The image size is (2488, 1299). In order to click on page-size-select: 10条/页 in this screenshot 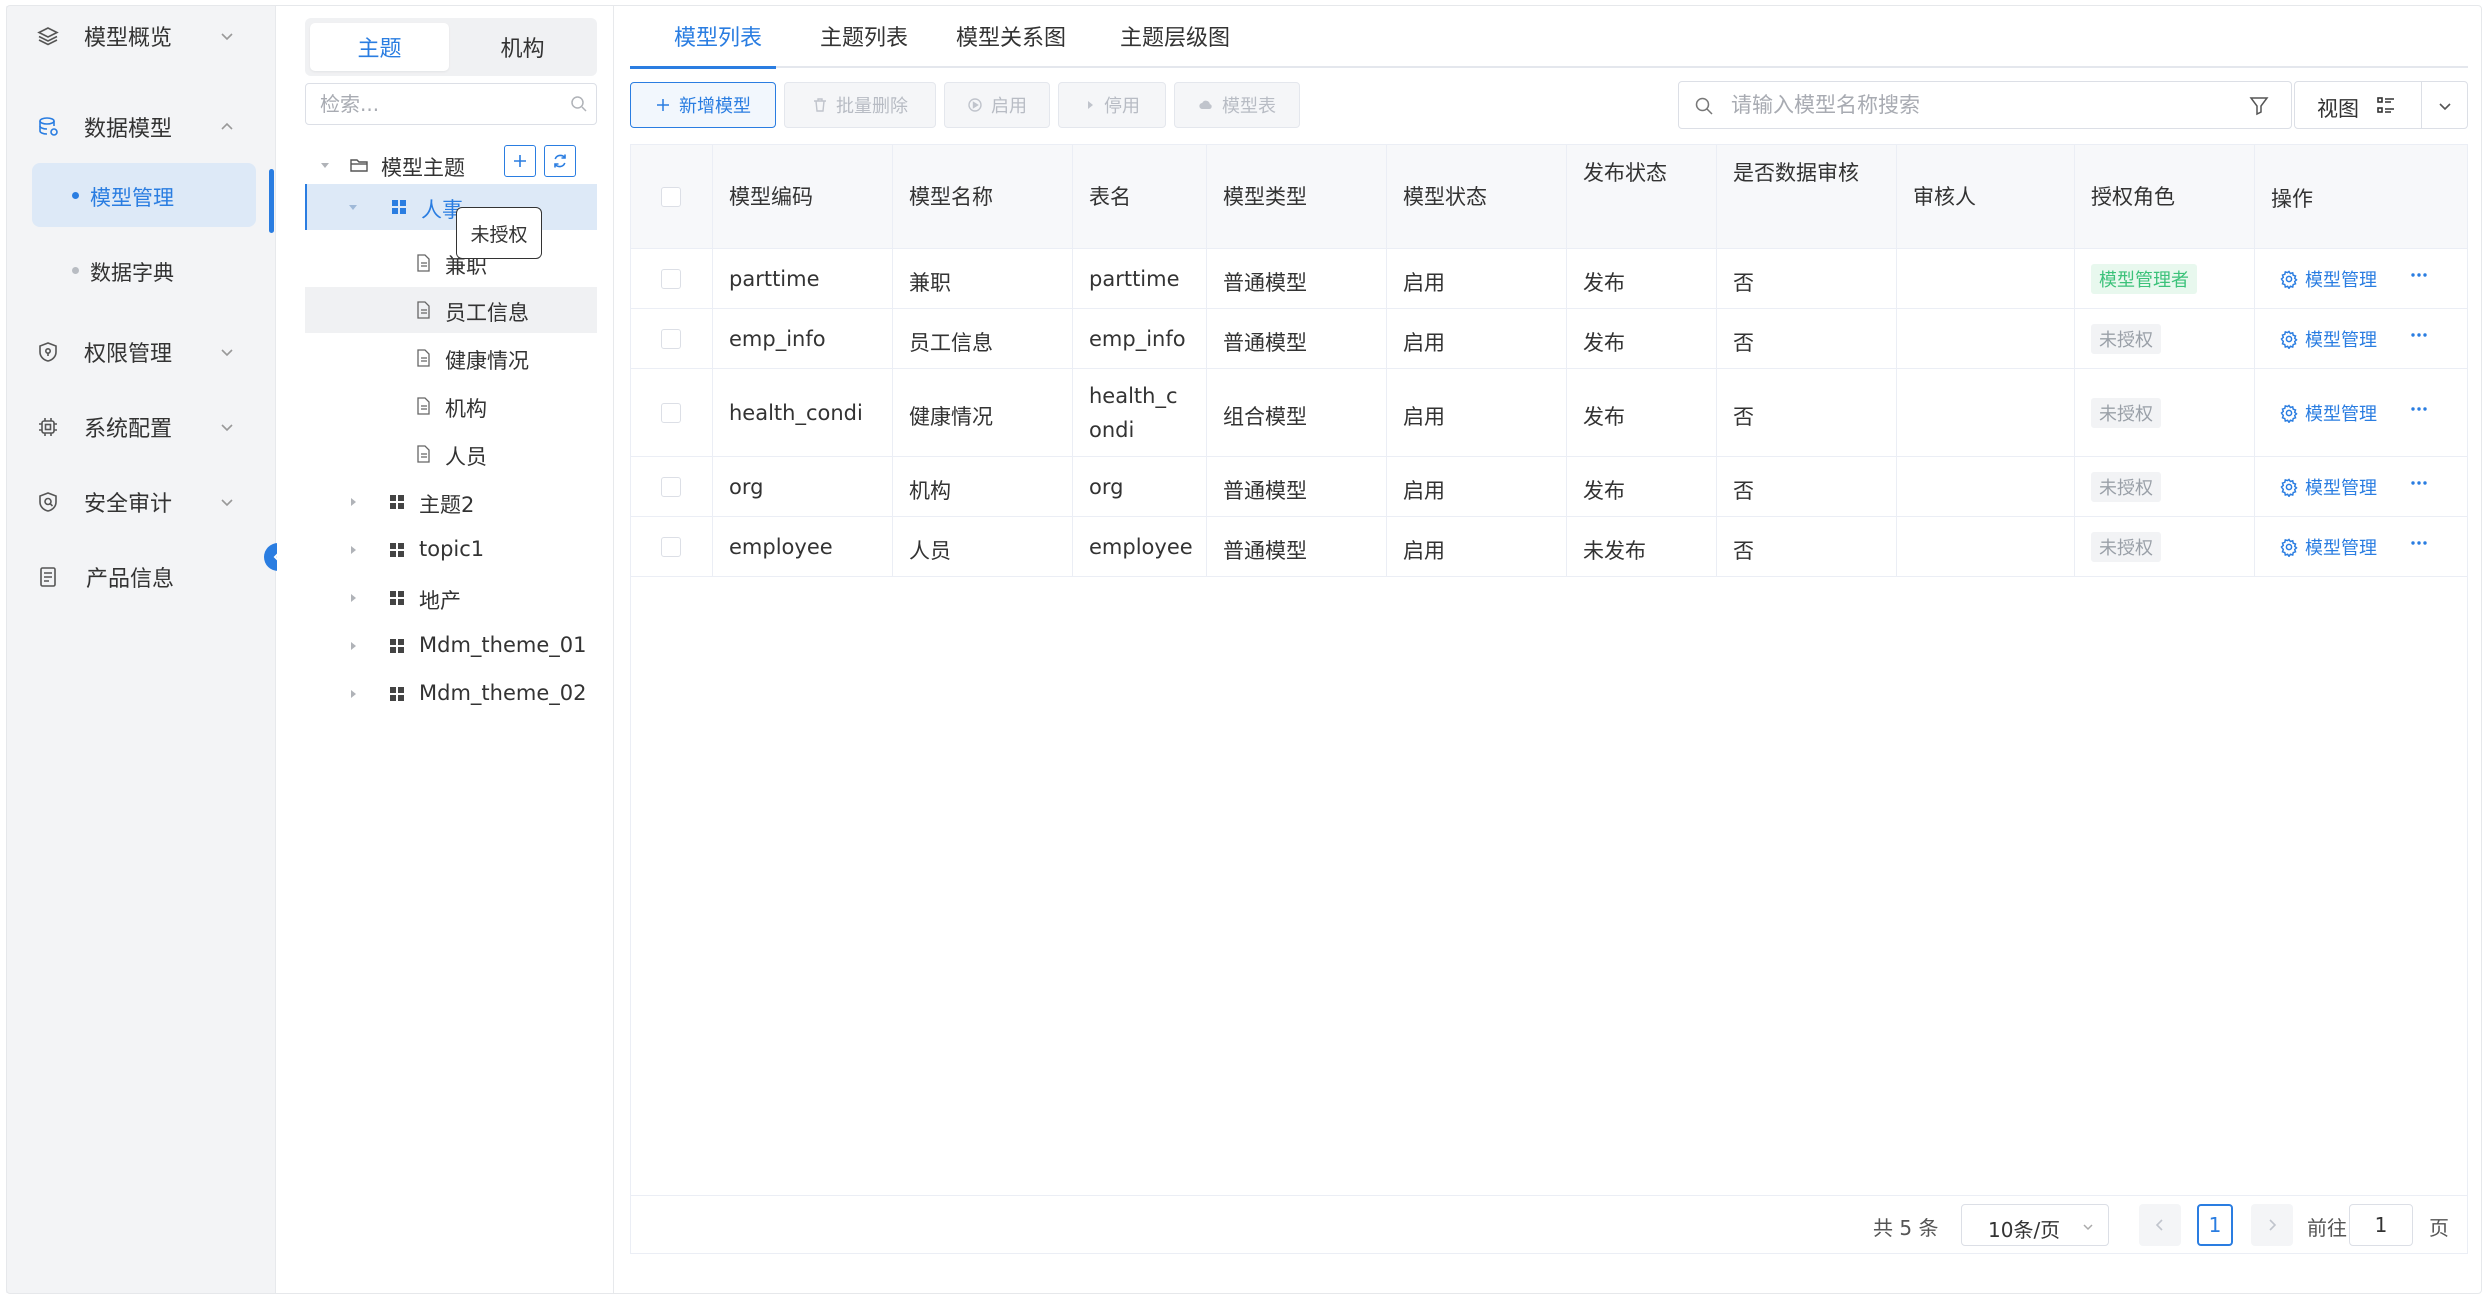, I will do `click(2035, 1225)`.